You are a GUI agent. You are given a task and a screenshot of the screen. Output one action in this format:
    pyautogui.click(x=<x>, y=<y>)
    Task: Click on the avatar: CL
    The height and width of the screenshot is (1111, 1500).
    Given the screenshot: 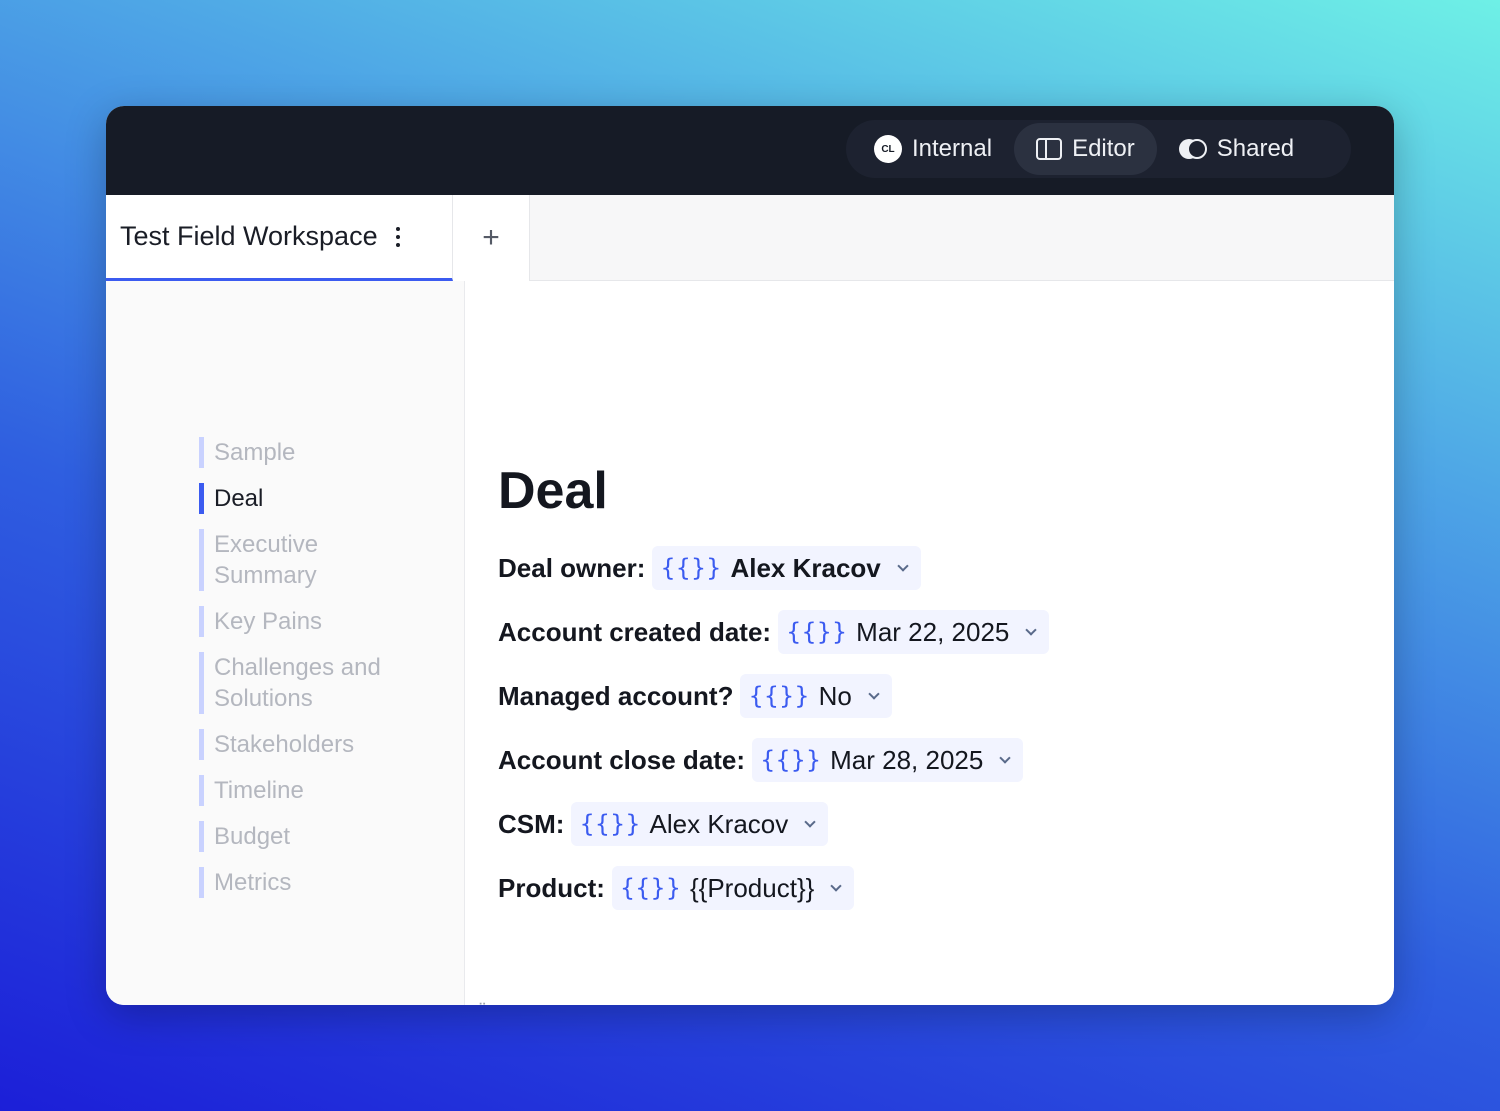 What is the action you would take?
    pyautogui.click(x=888, y=149)
    